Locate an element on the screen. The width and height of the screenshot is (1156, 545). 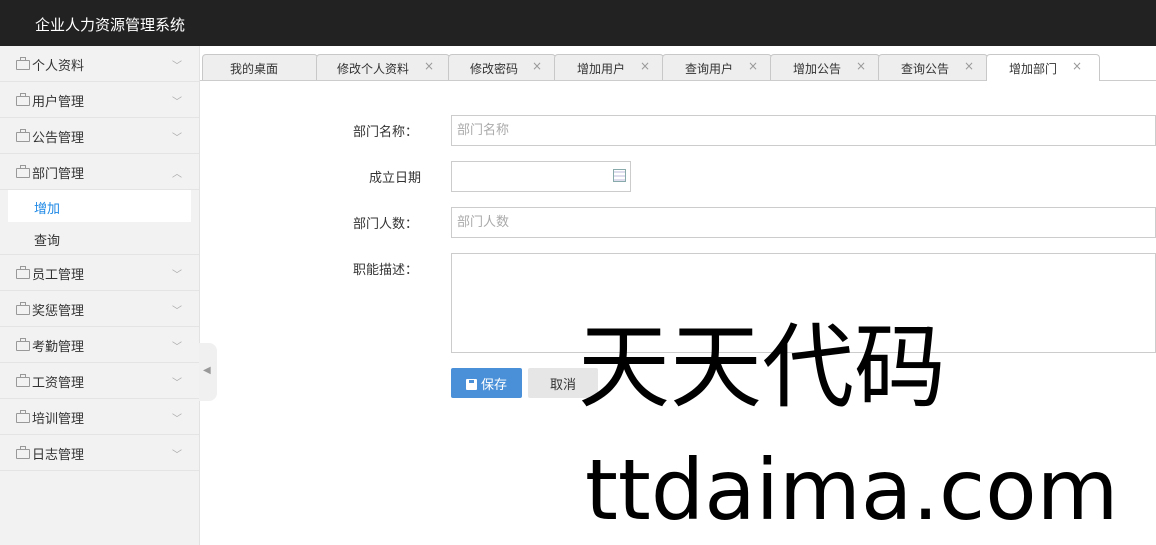
department-name-input is located at coordinates (803, 130).